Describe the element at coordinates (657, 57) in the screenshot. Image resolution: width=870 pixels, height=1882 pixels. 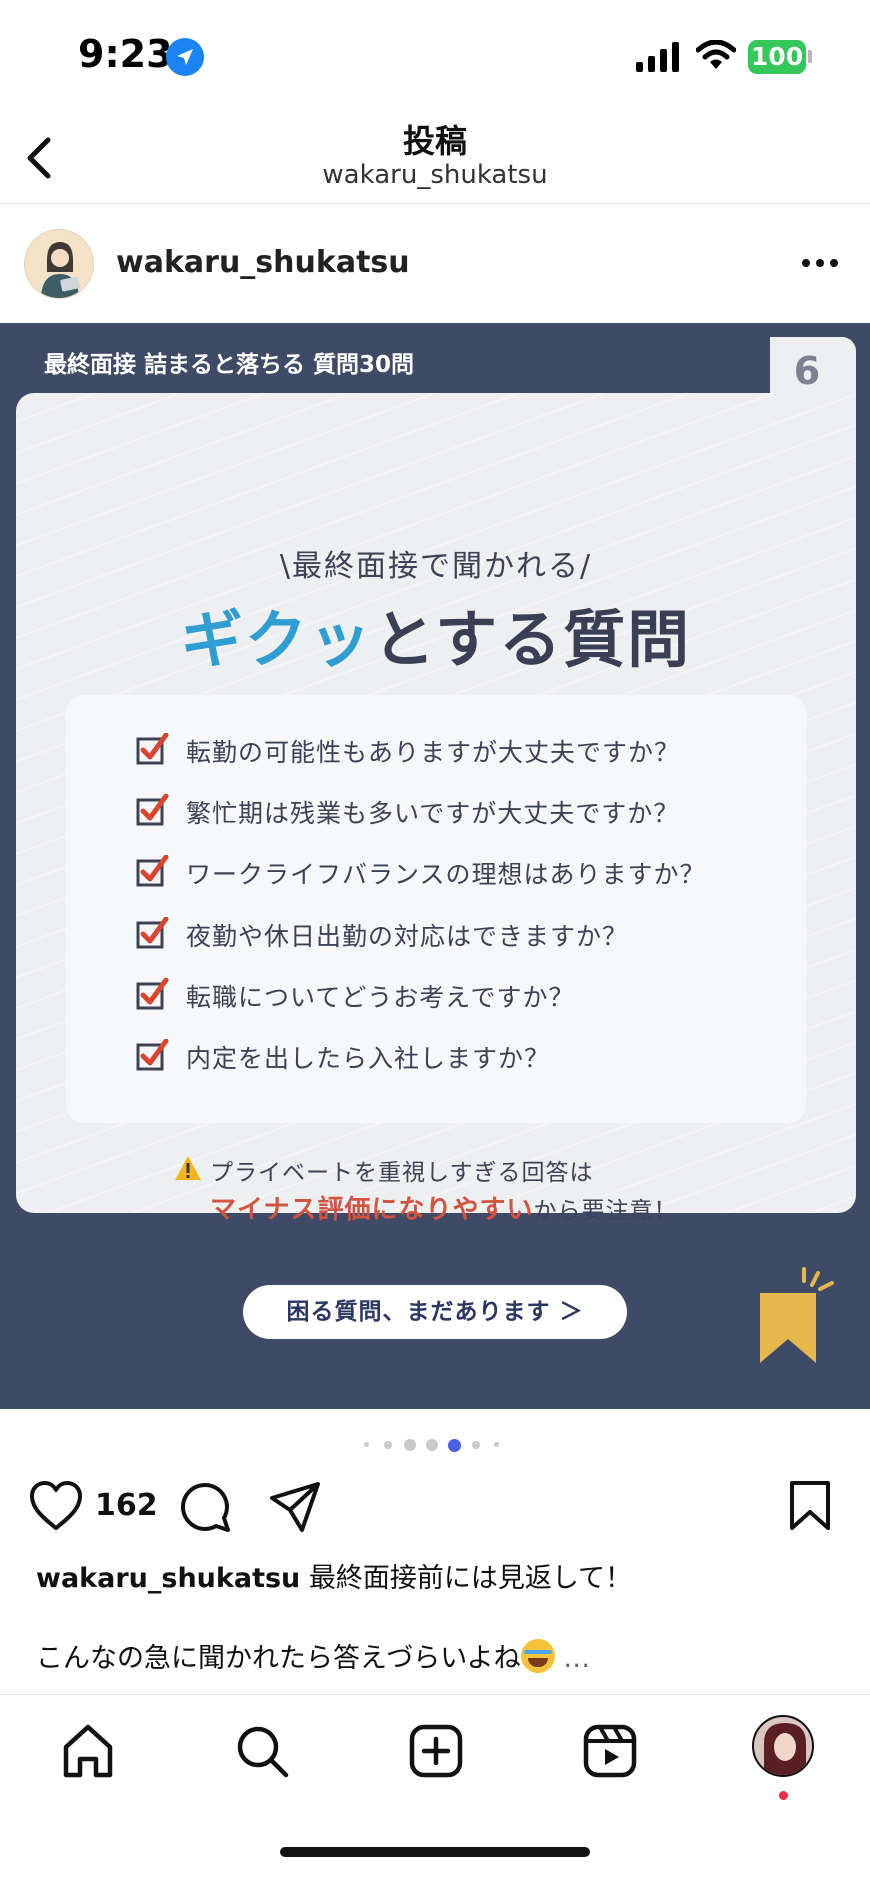
I see `cellular-signal-icon` at that location.